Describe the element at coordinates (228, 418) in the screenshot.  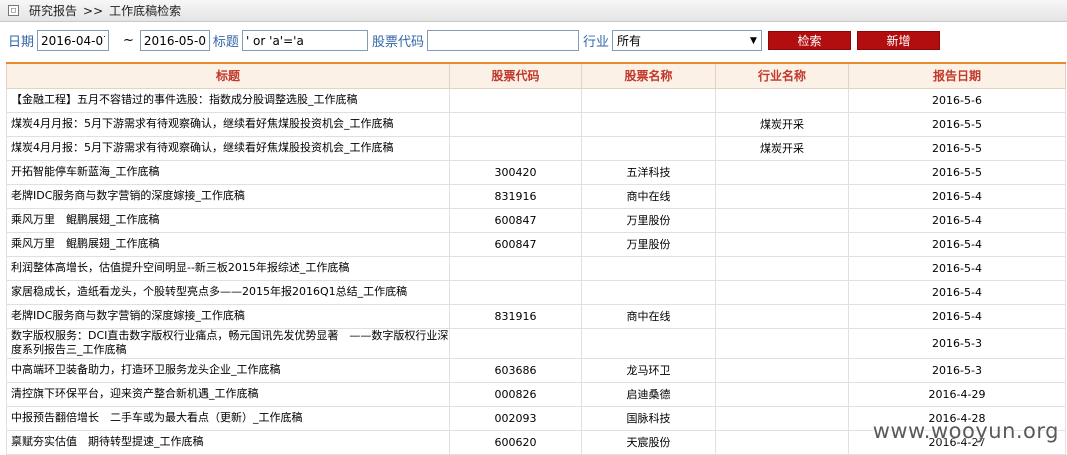
I see `row-title: 中报预告翻倍增长 二手车或为最大看点（更新）_工作底稿` at that location.